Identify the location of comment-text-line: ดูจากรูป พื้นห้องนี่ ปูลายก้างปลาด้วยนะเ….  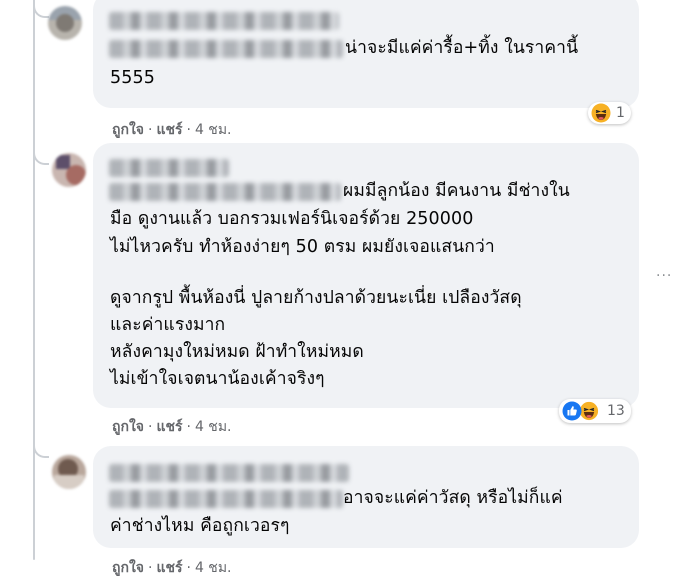
(316, 298).